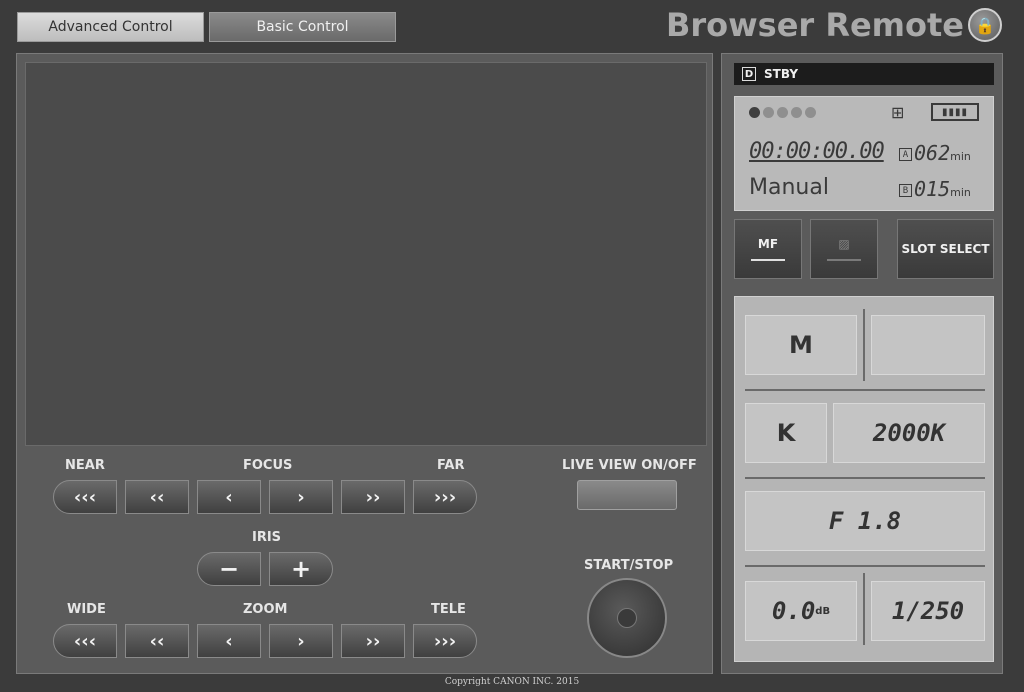  I want to click on battery-icon: ▮▮▮▮, so click(955, 112).